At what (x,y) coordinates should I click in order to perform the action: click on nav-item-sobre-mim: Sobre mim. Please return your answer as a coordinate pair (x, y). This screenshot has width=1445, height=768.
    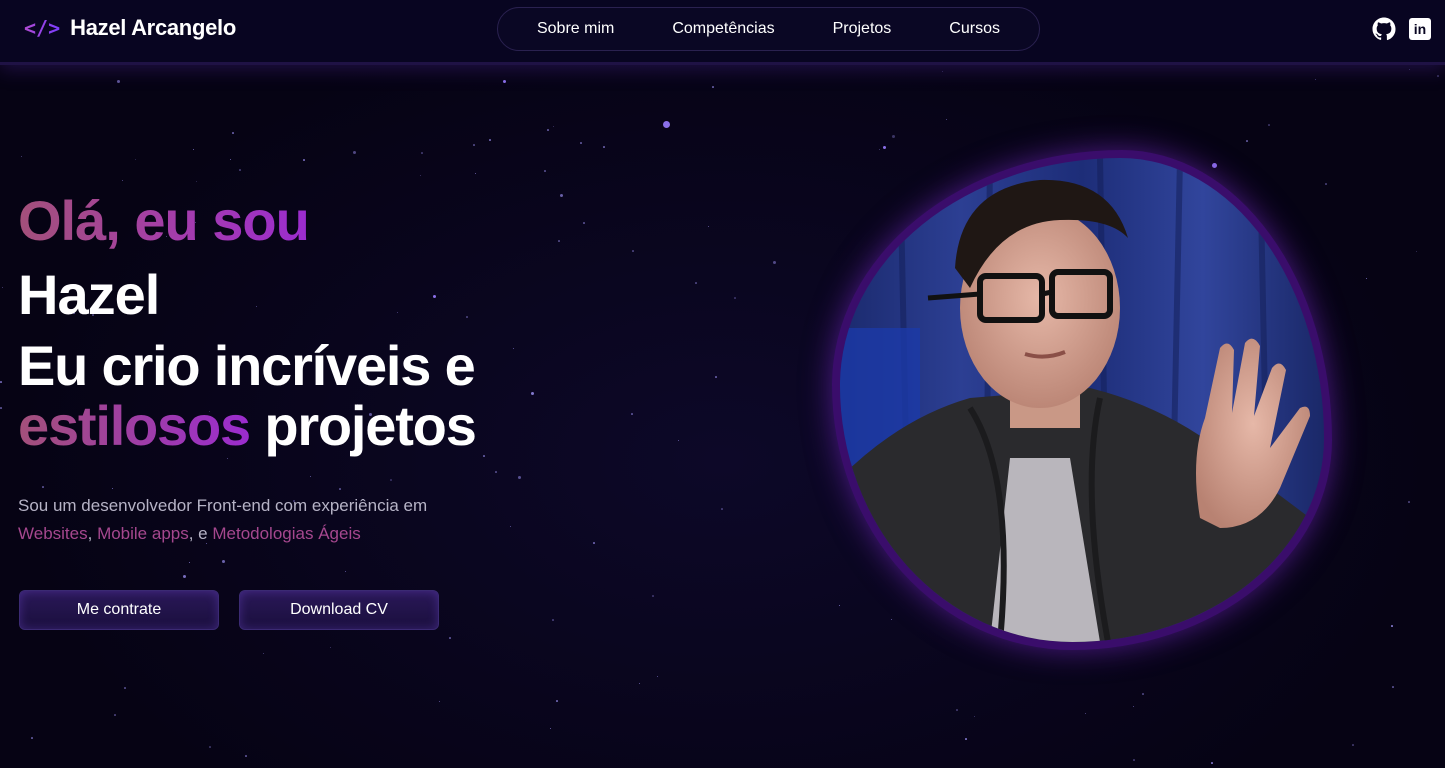
    Looking at the image, I should click on (575, 29).